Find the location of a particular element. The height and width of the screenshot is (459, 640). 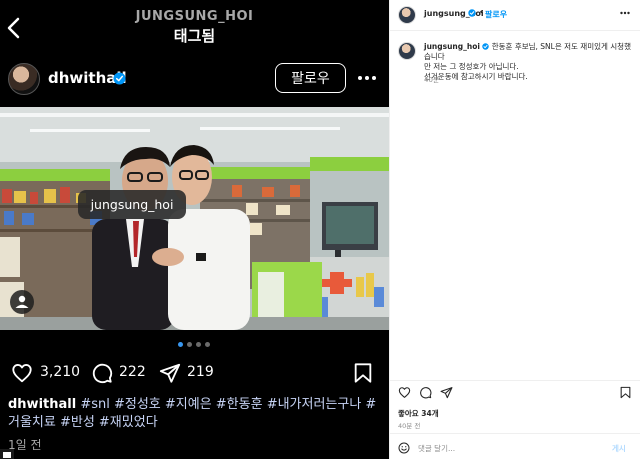

top-bar-username: JUNGSUNG_HOI is located at coordinates (194, 16).